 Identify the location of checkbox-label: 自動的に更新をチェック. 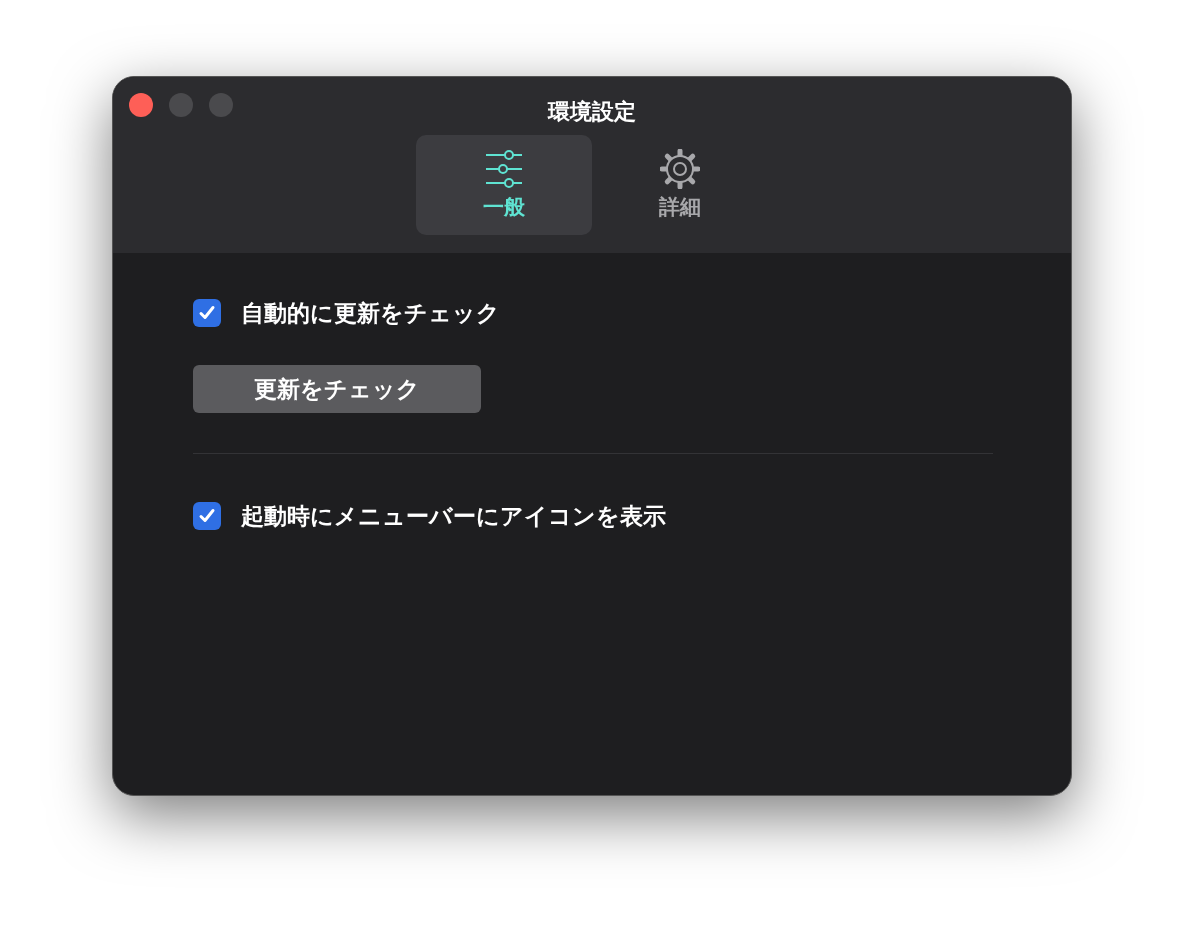
(370, 313).